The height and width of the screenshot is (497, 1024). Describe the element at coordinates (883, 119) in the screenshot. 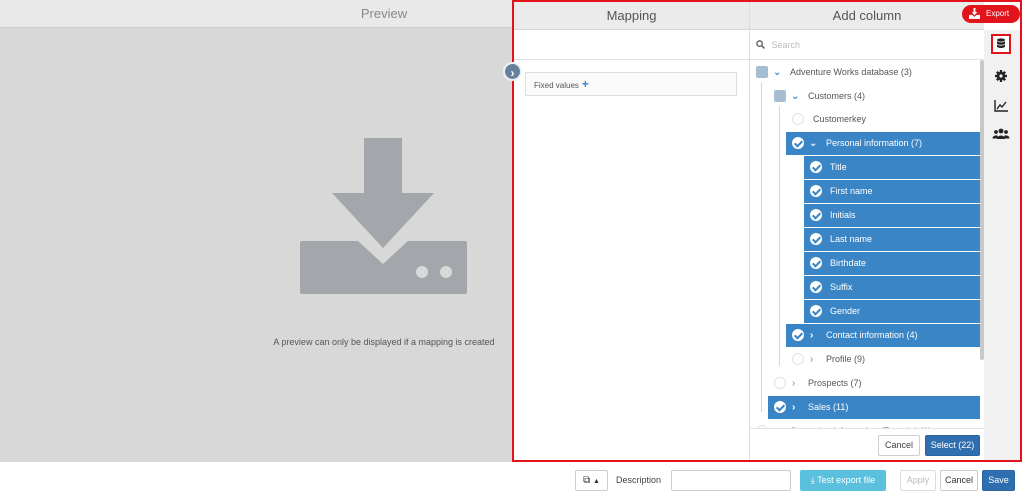

I see `tree-node-customerkey: Customerkey` at that location.